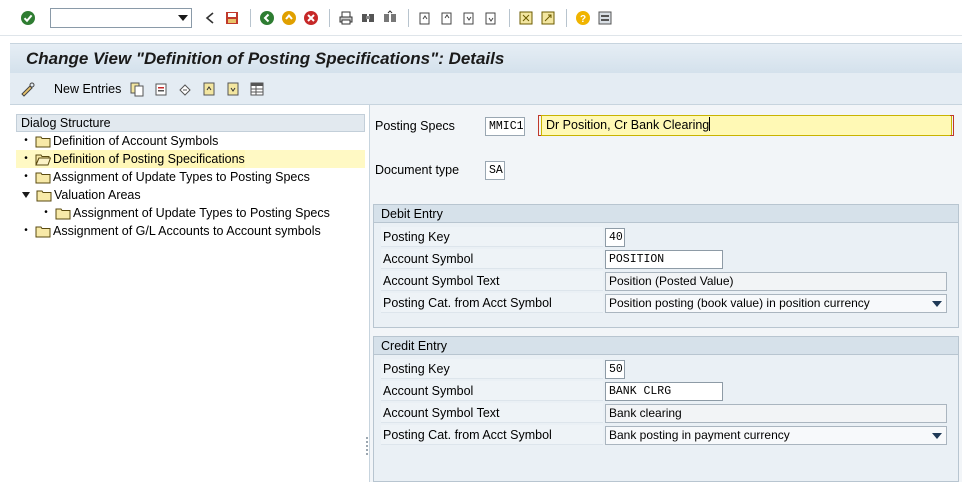  What do you see at coordinates (628, 125) in the screenshot?
I see `posting-specs-description-text: Dr Position, Cr Bank Clearing` at bounding box center [628, 125].